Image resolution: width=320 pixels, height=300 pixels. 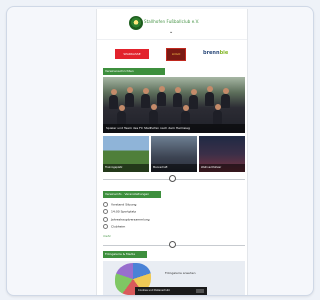 What do you see at coordinates (176, 54) in the screenshot?
I see `sponsor-logo-2: LOGO` at bounding box center [176, 54].